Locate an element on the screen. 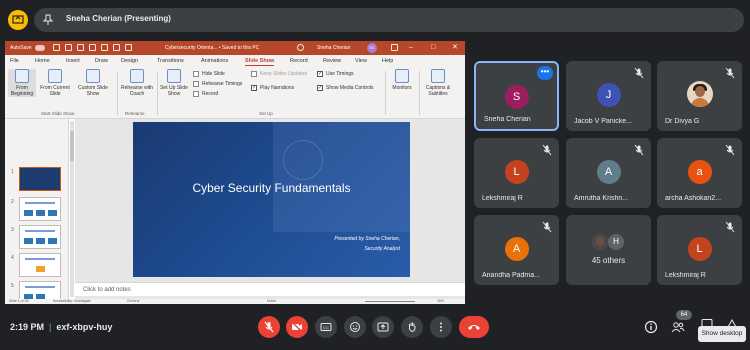 This screenshot has height=350, width=750. monitors-button: Monitors is located at coordinates (402, 80).